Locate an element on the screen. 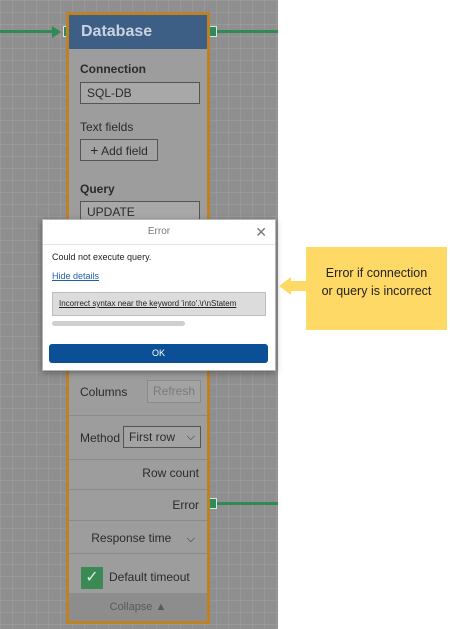 This screenshot has width=450, height=629. response-time-row: Response time ⌵ is located at coordinates (143, 538).